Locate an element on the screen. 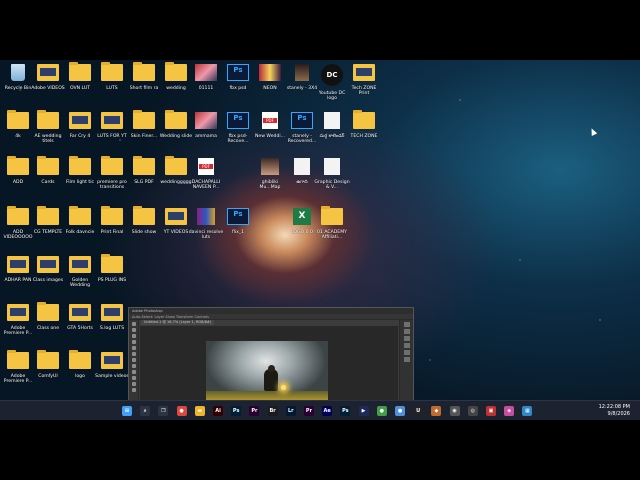 The width and height of the screenshot is (640, 480). desktop-icon: Ps fbx psd is located at coordinates (238, 77).